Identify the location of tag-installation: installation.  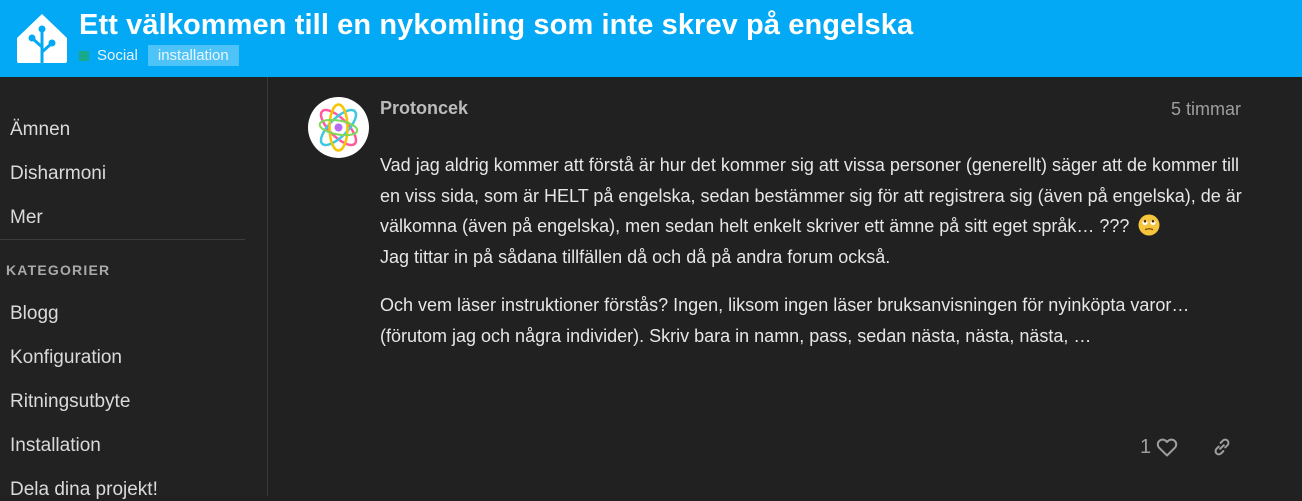
(193, 55).